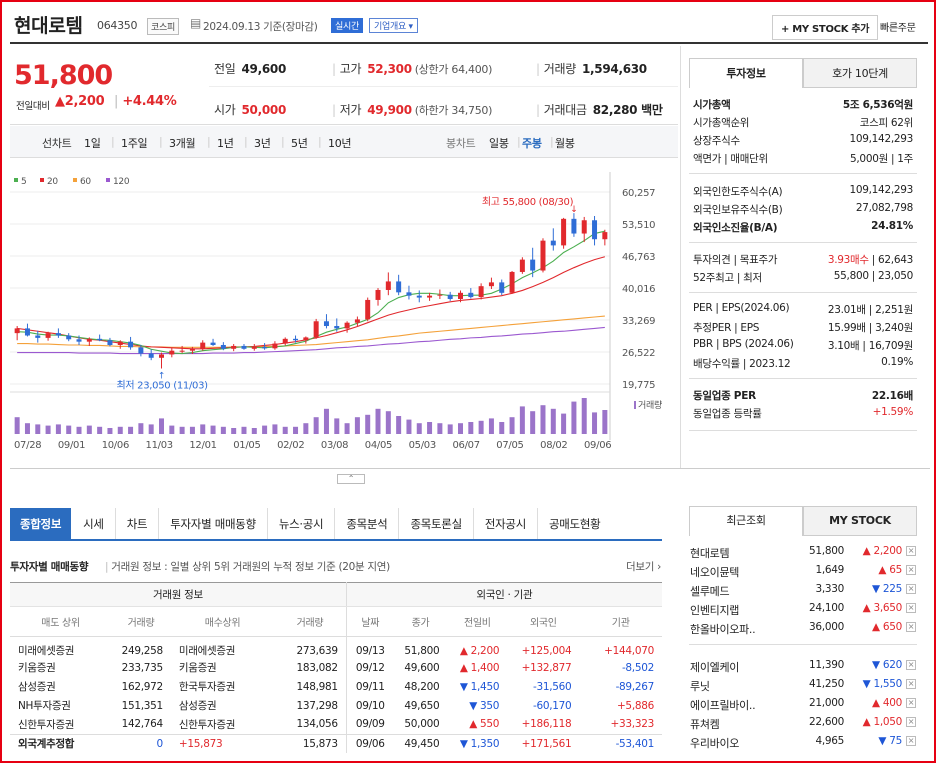 The height and width of the screenshot is (763, 936). What do you see at coordinates (700, 686) in the screenshot?
I see `recent-name: 루닛` at bounding box center [700, 686].